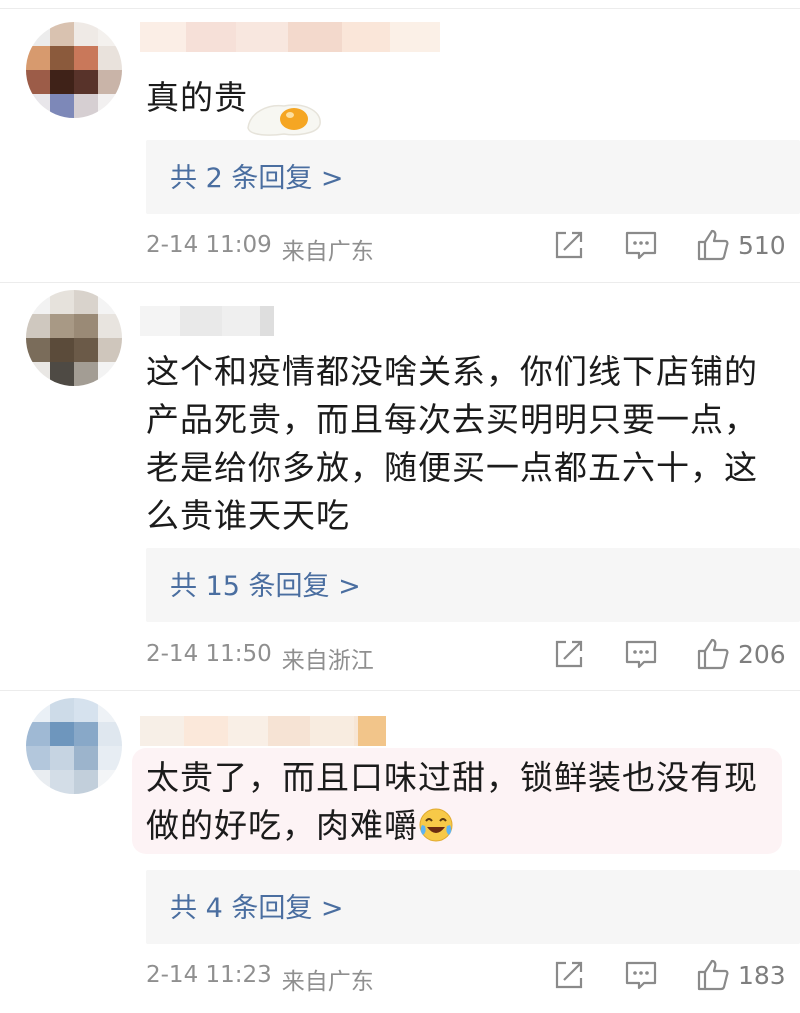 The image size is (800, 1013). I want to click on comment-line: 太贵了，而且口味过甜，锁鲜装也没有现, so click(452, 777).